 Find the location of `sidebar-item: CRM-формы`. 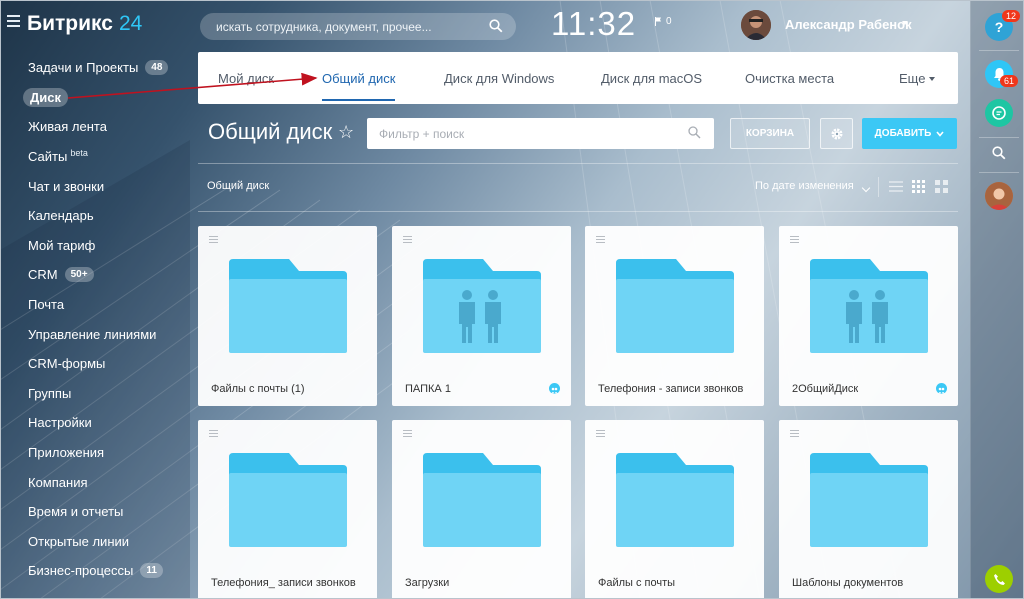

sidebar-item: CRM-формы is located at coordinates (105, 364).